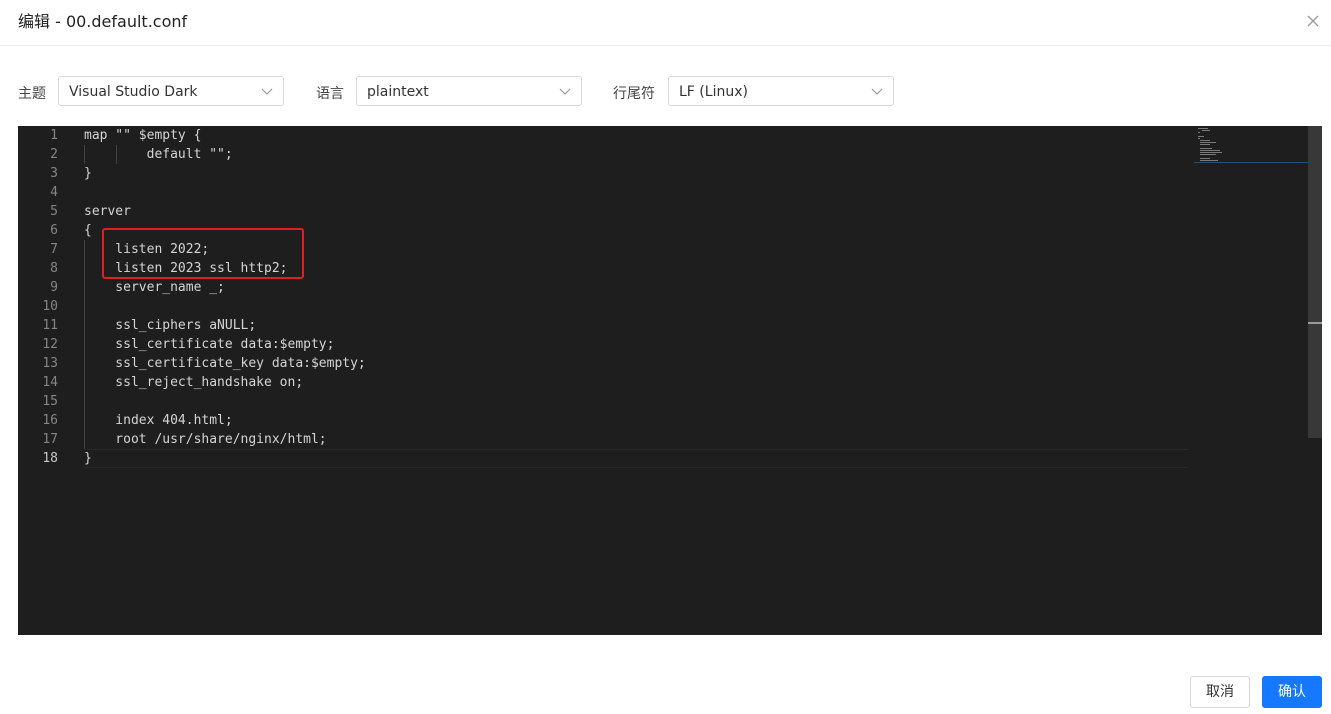 This screenshot has height=714, width=1331. Describe the element at coordinates (1220, 692) in the screenshot. I see `cancel-button: 取消` at that location.